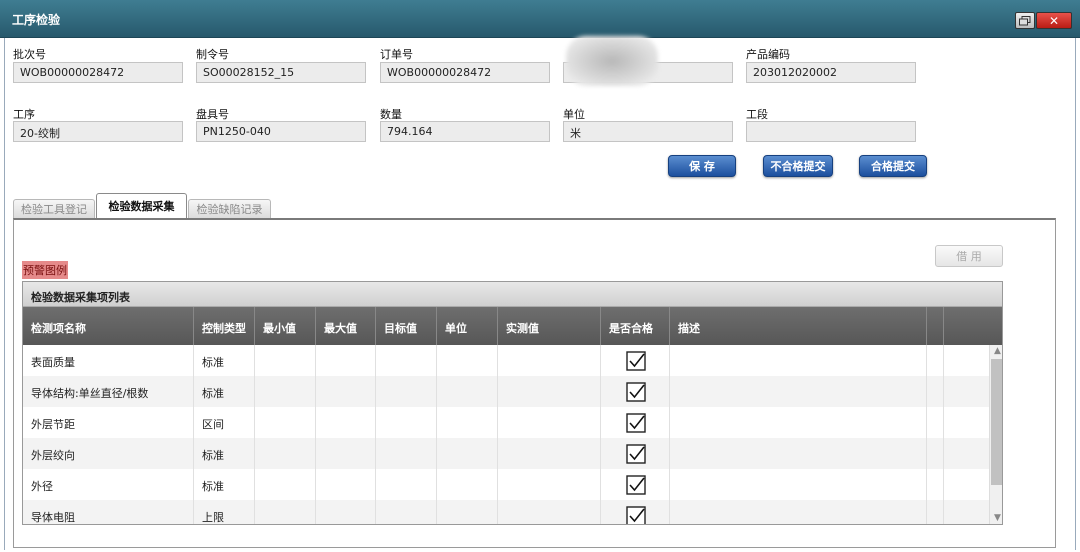 This screenshot has height=552, width=1080. I want to click on tab-data-collection: 检验数据采集, so click(141, 205).